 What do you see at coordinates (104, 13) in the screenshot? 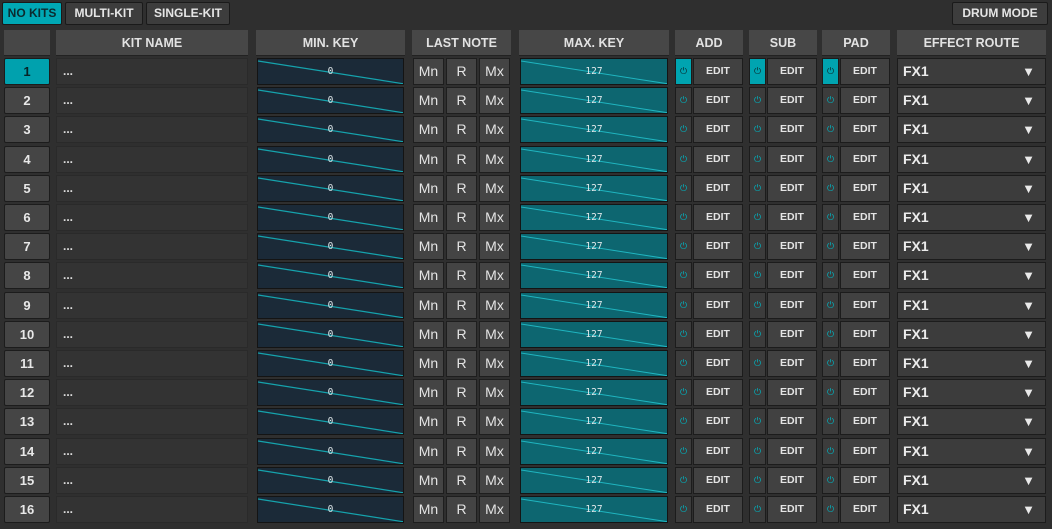
I see `multi-kit-button: MULTI-KIT` at bounding box center [104, 13].